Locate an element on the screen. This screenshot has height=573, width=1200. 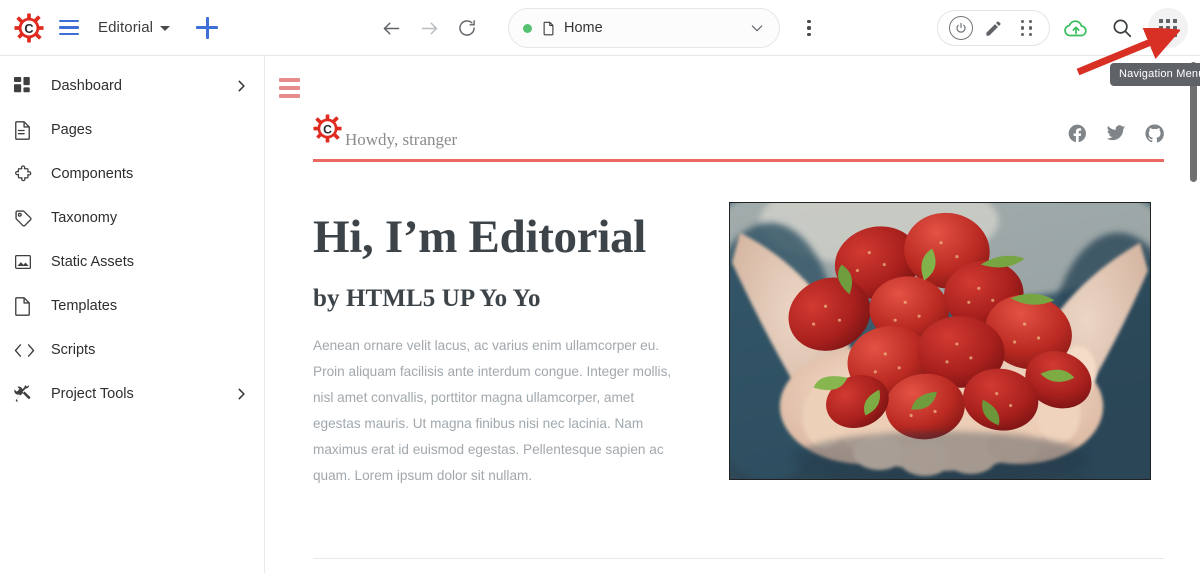
twitter-icon is located at coordinates (1116, 133).